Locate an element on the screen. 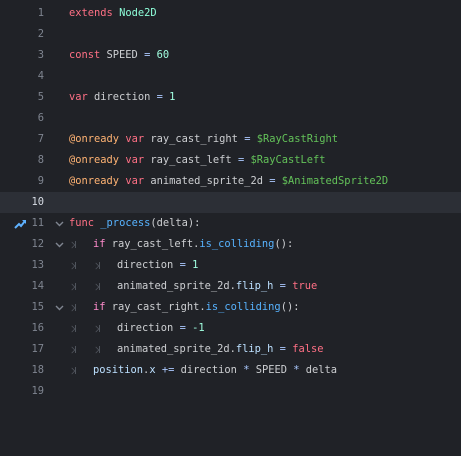 Image resolution: width=461 pixels, height=456 pixels. line-number: 9 is located at coordinates (40, 181).